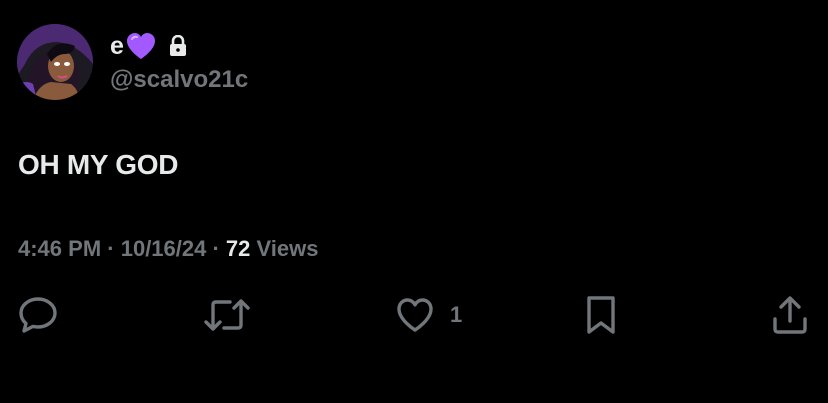 This screenshot has height=403, width=828. I want to click on reply-button, so click(38, 315).